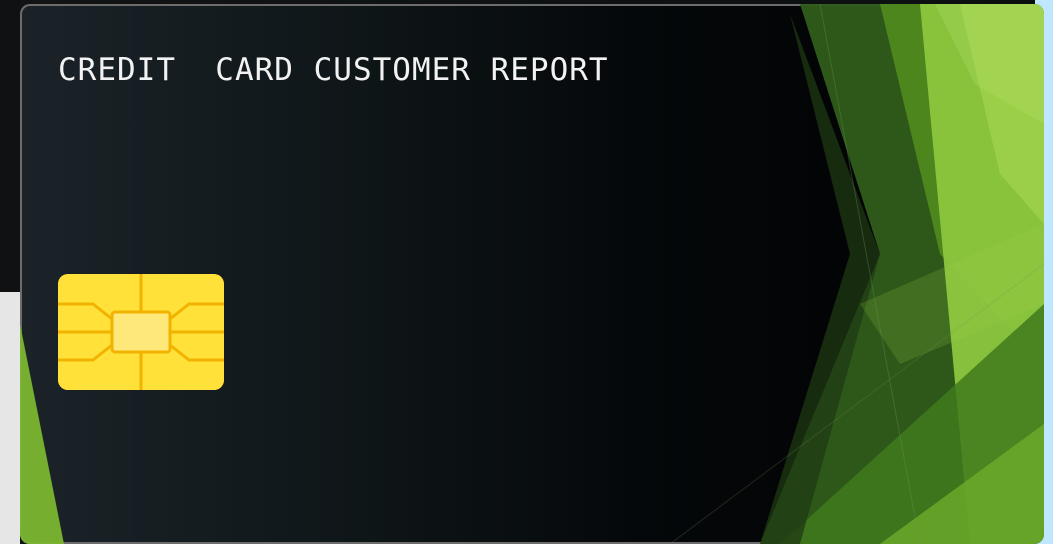  I want to click on sim-chip-icon, so click(141, 332).